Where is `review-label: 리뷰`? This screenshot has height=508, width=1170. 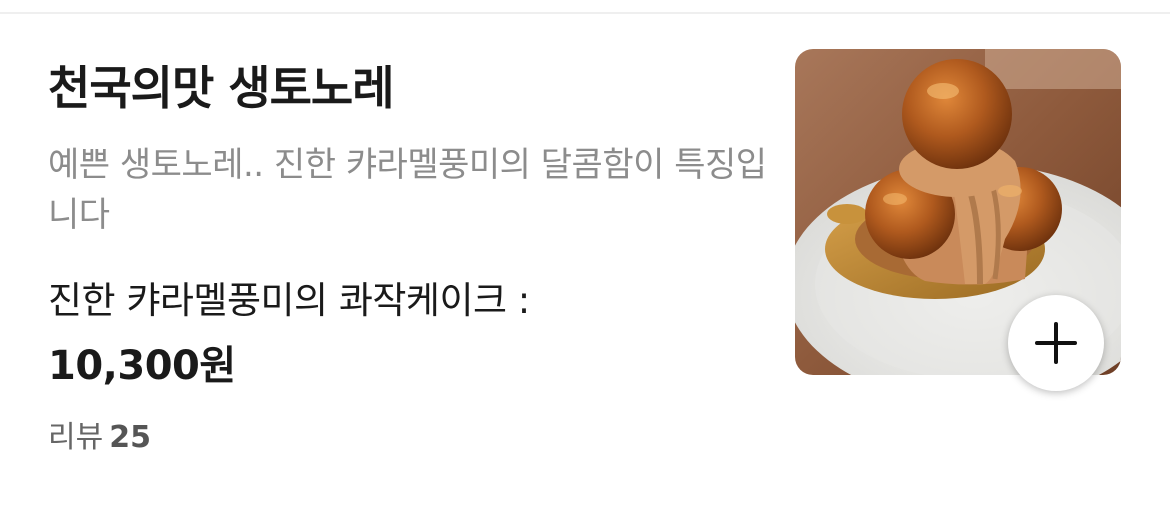 review-label: 리뷰 is located at coordinates (76, 437).